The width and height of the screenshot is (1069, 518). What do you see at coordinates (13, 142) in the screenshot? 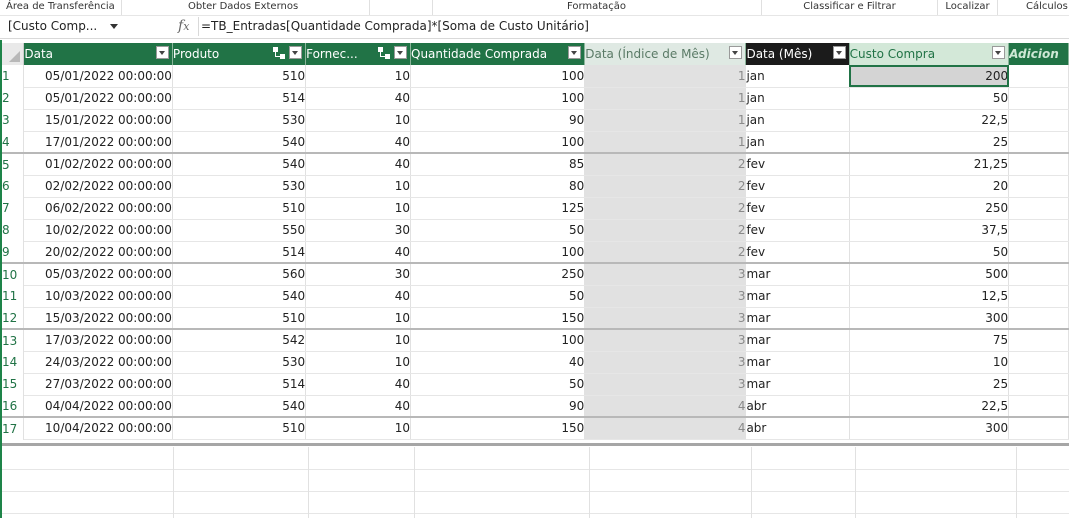
I see `row-number: 4` at bounding box center [13, 142].